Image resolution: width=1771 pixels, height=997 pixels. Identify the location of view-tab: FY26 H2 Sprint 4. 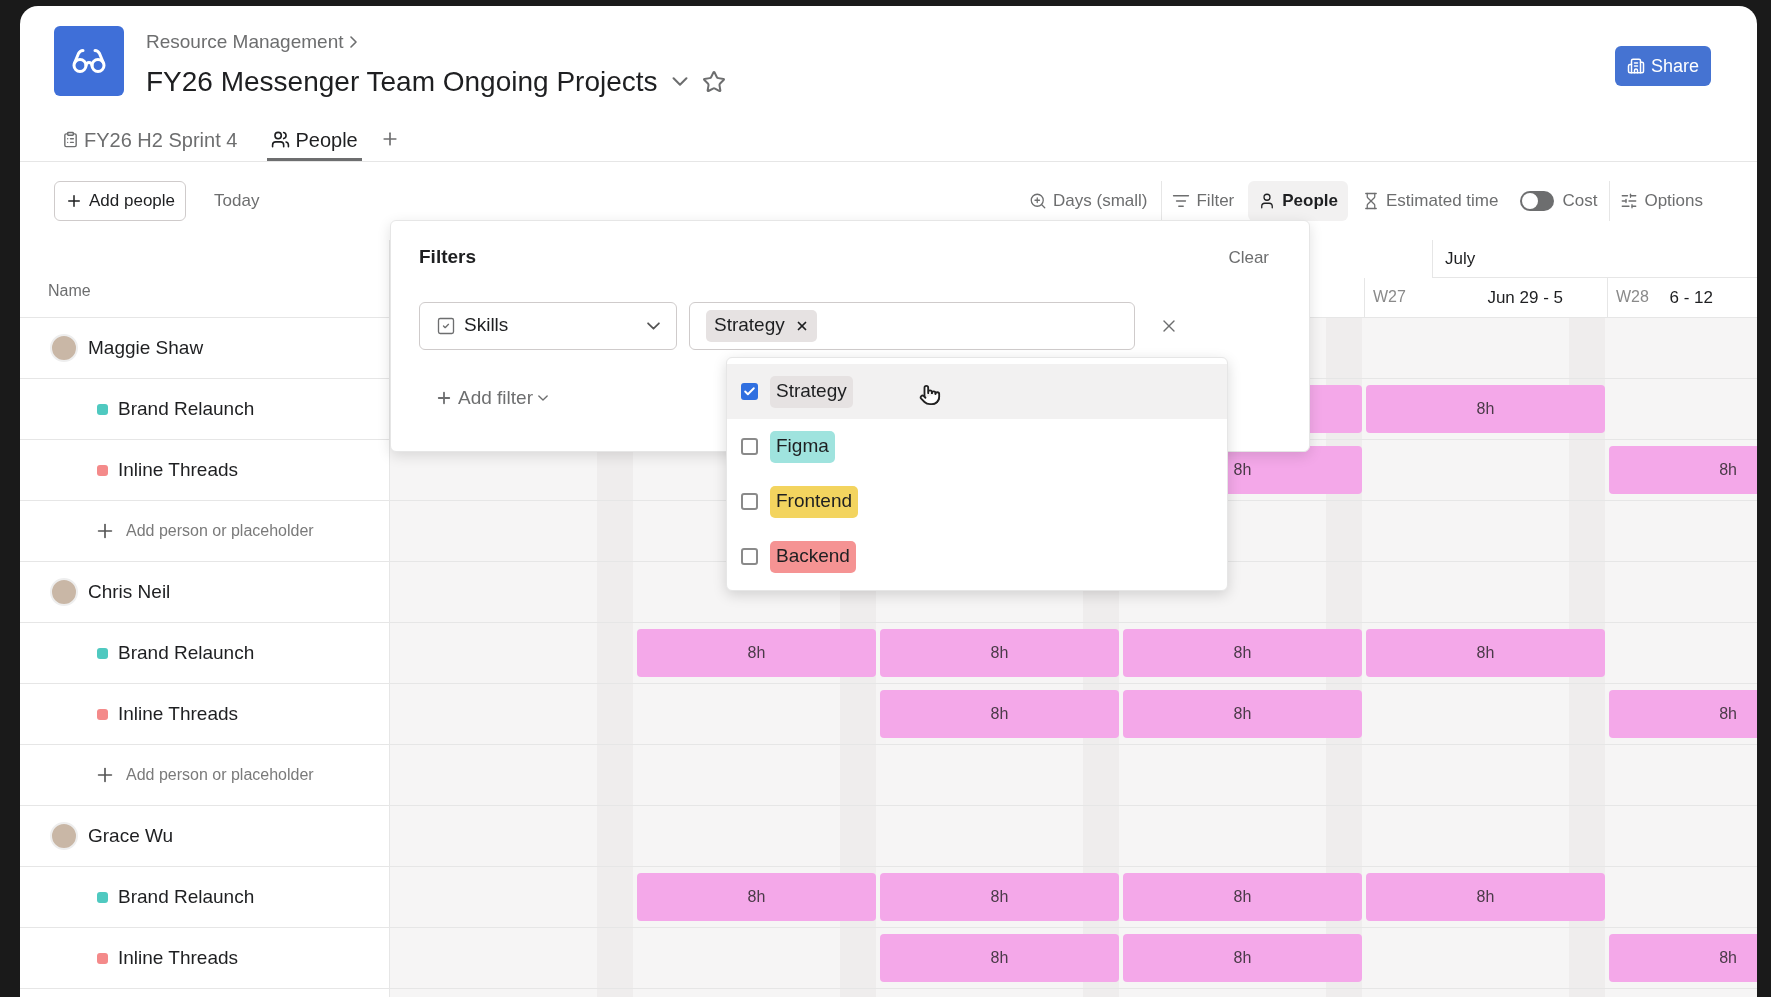
(150, 141).